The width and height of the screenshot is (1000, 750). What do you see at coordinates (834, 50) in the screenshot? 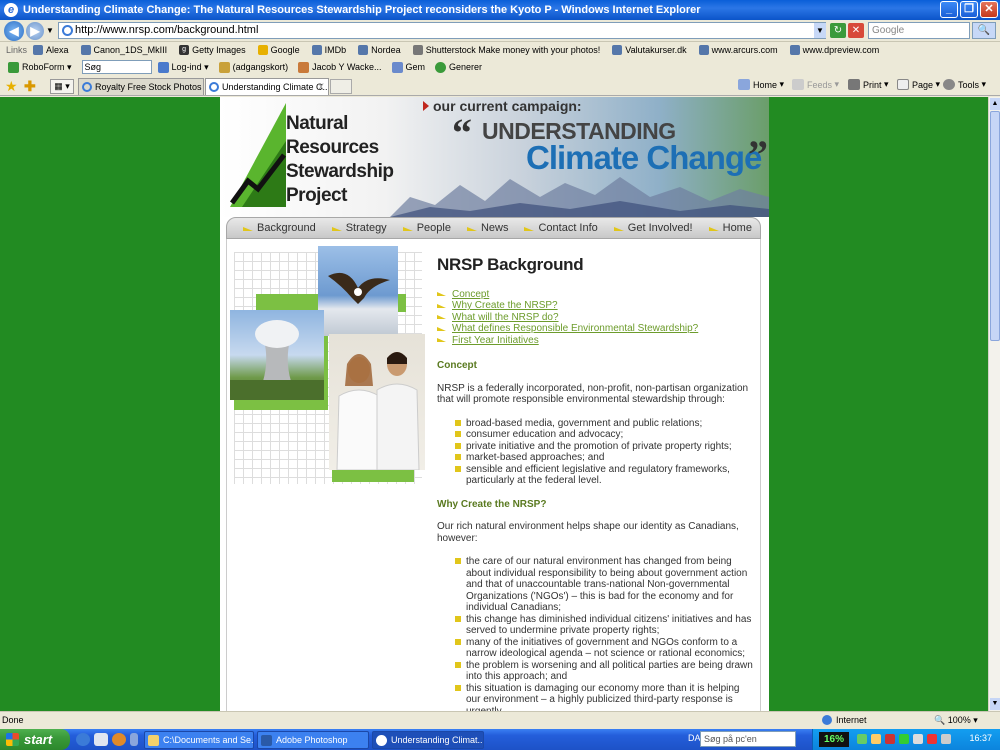
I see `link-dpreview: www.dpreview.com` at bounding box center [834, 50].